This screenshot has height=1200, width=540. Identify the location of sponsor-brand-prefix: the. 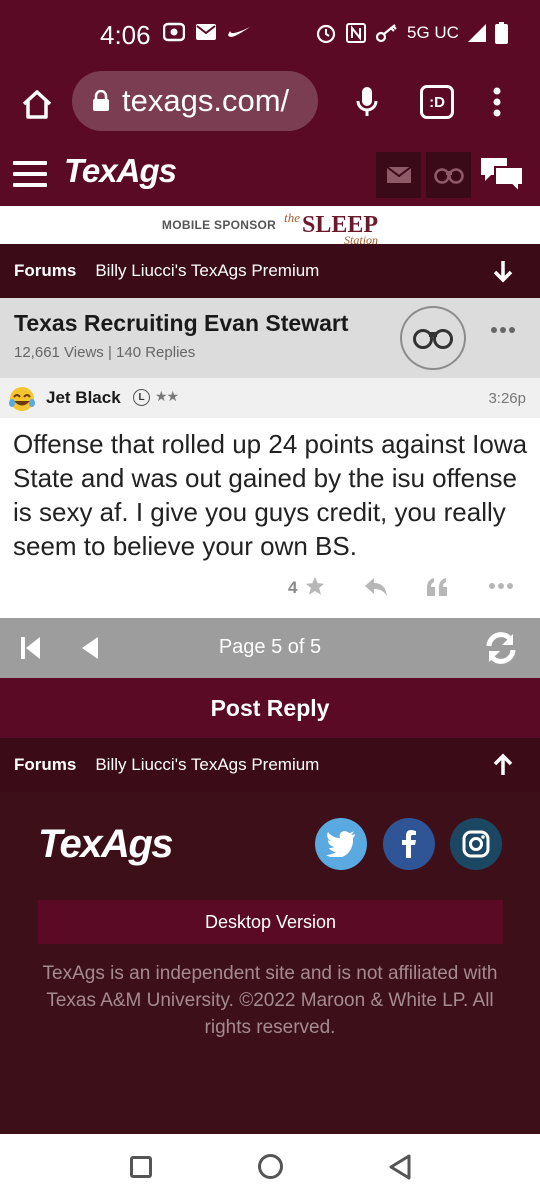
(292, 217).